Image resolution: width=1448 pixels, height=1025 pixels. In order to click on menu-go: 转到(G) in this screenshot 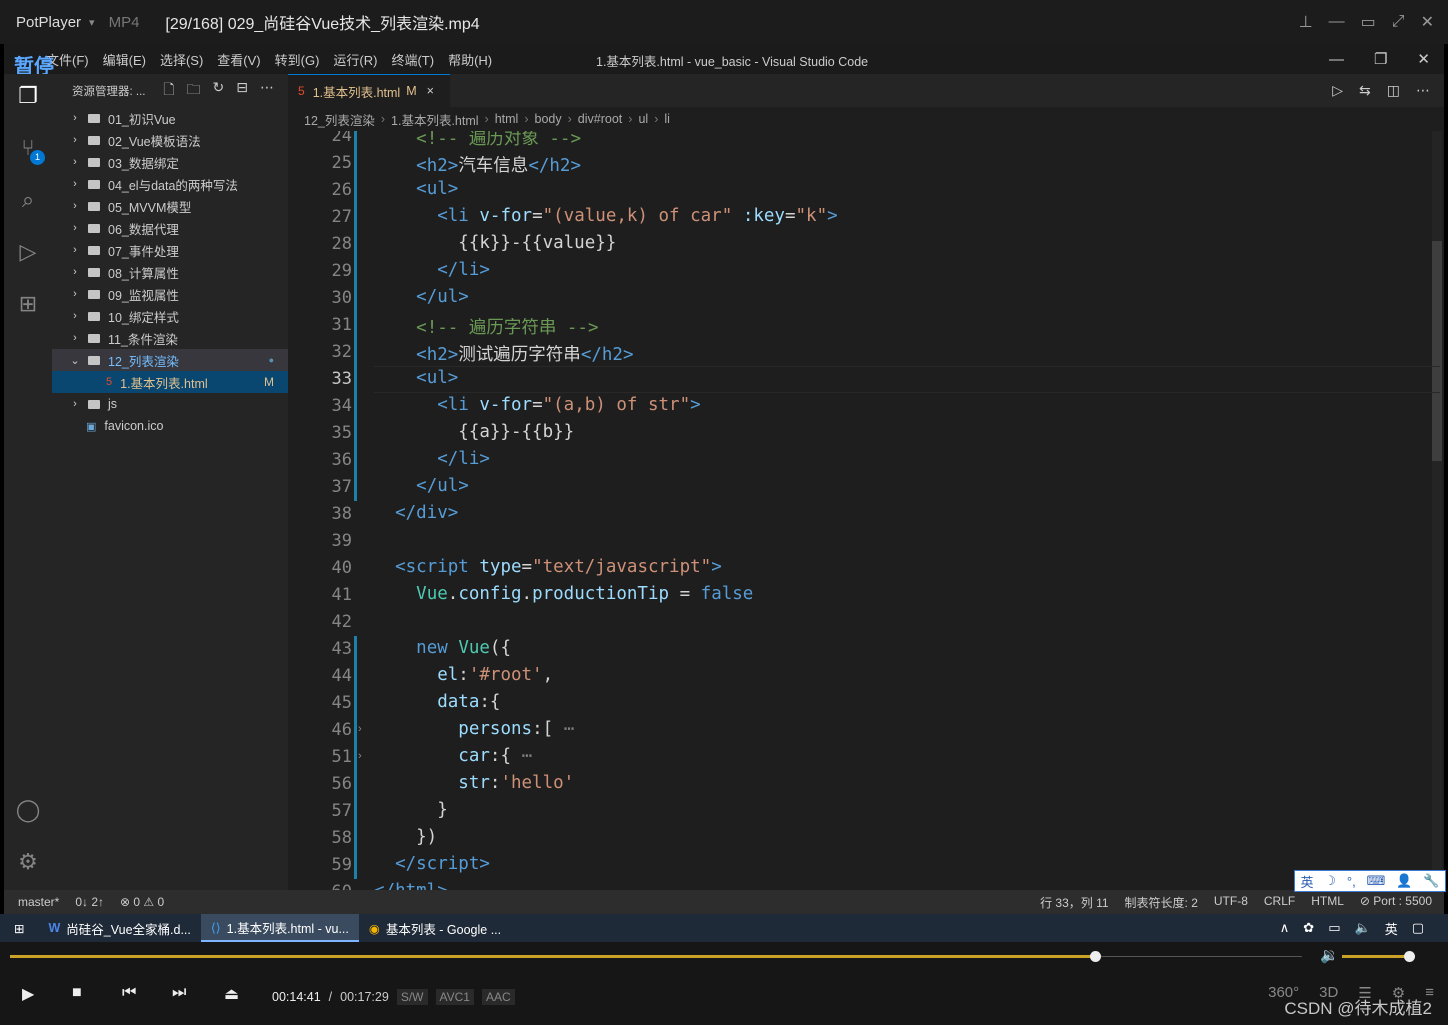, I will do `click(297, 59)`.